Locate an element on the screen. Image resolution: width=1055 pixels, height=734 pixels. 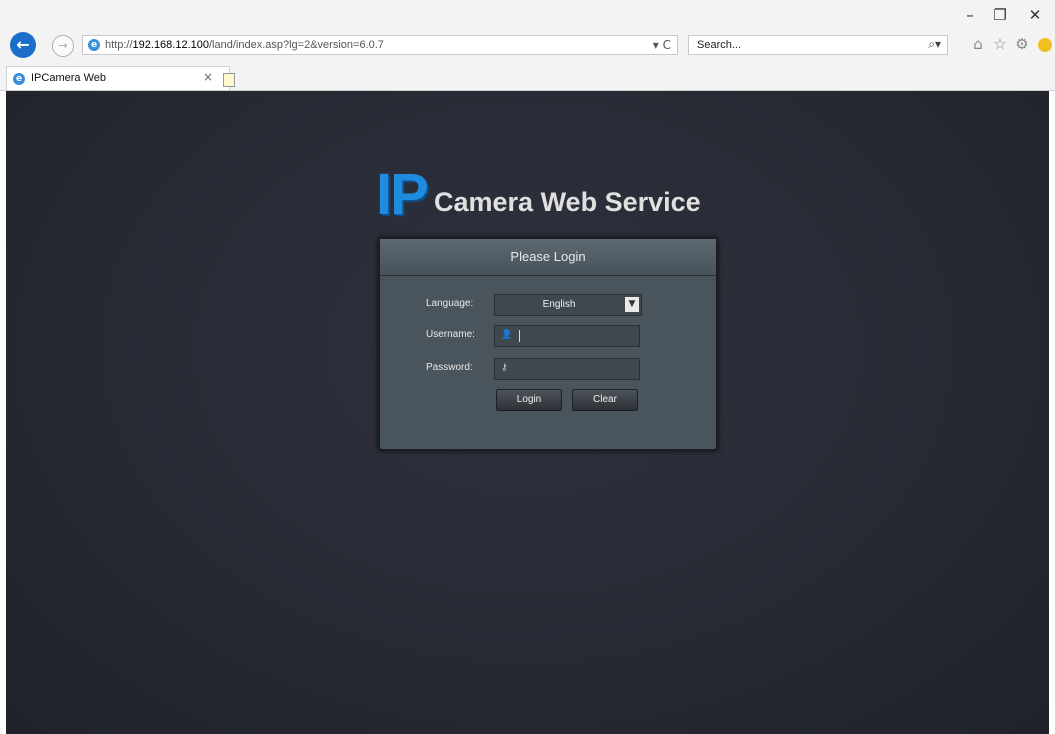
new-tab-icon is located at coordinates (229, 80).